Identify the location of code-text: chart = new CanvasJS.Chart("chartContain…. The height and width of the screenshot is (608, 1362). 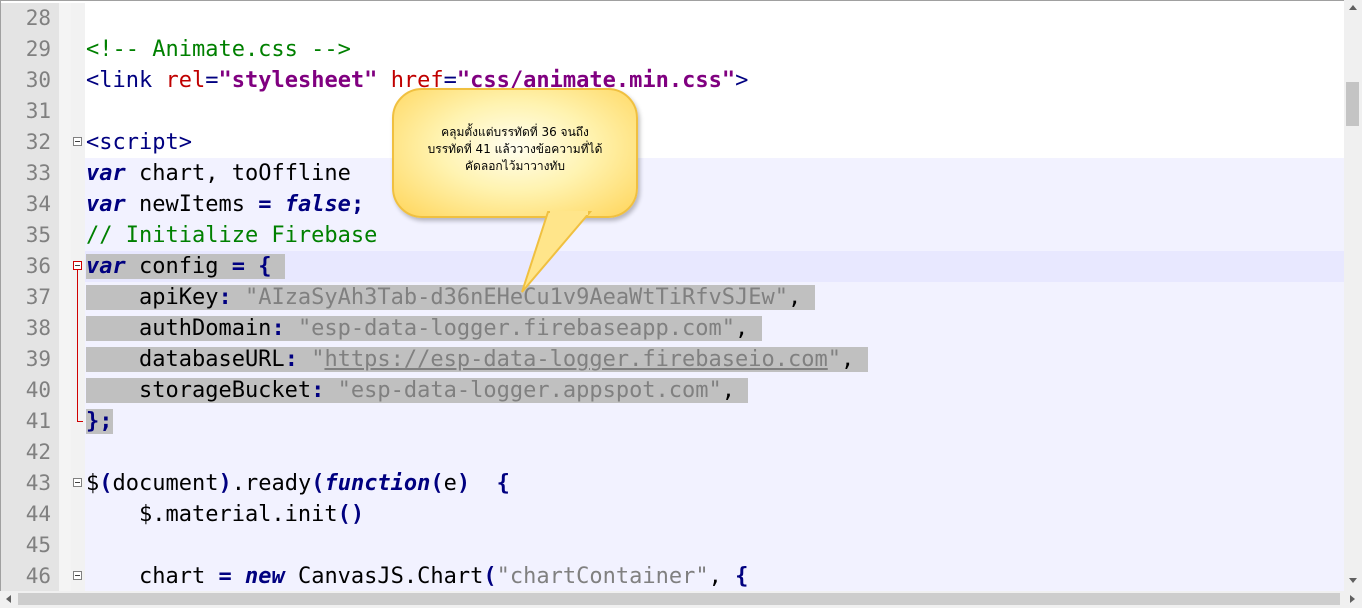
(417, 576).